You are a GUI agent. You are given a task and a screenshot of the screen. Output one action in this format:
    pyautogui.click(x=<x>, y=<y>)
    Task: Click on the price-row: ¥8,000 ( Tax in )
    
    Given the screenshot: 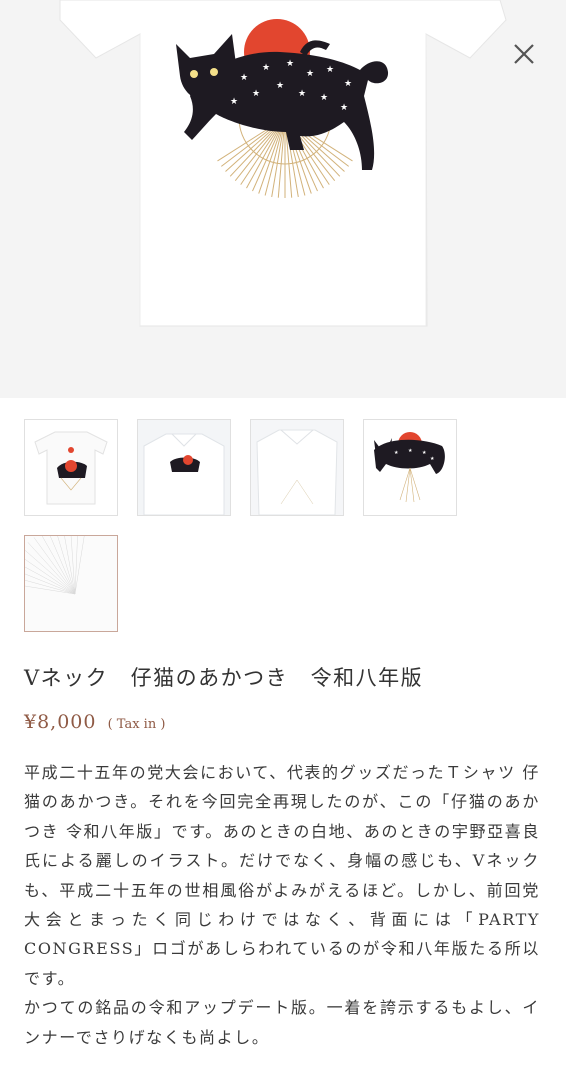 What is the action you would take?
    pyautogui.click(x=94, y=722)
    